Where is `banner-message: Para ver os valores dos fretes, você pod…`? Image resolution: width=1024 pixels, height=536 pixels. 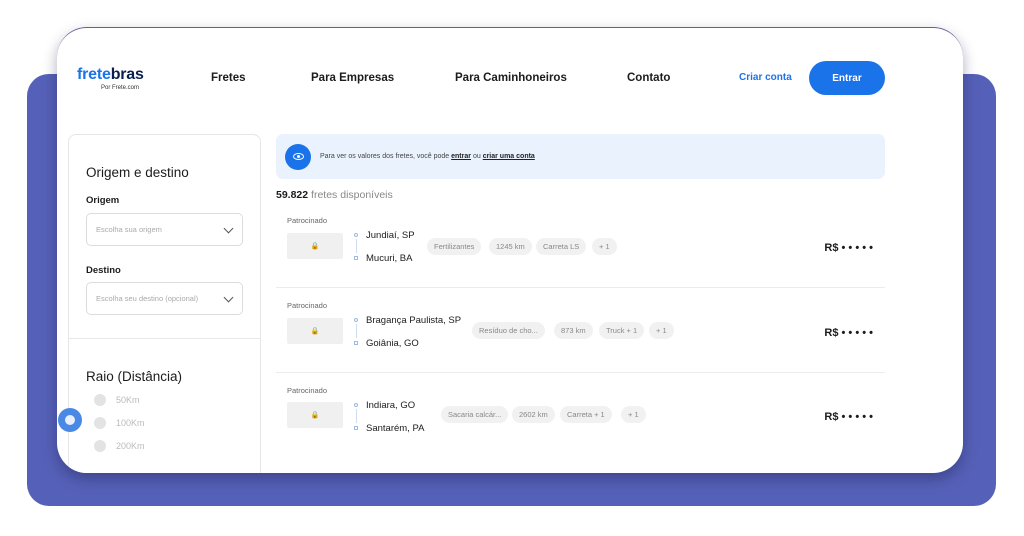
banner-message: Para ver os valores dos fretes, você pod… is located at coordinates (385, 156).